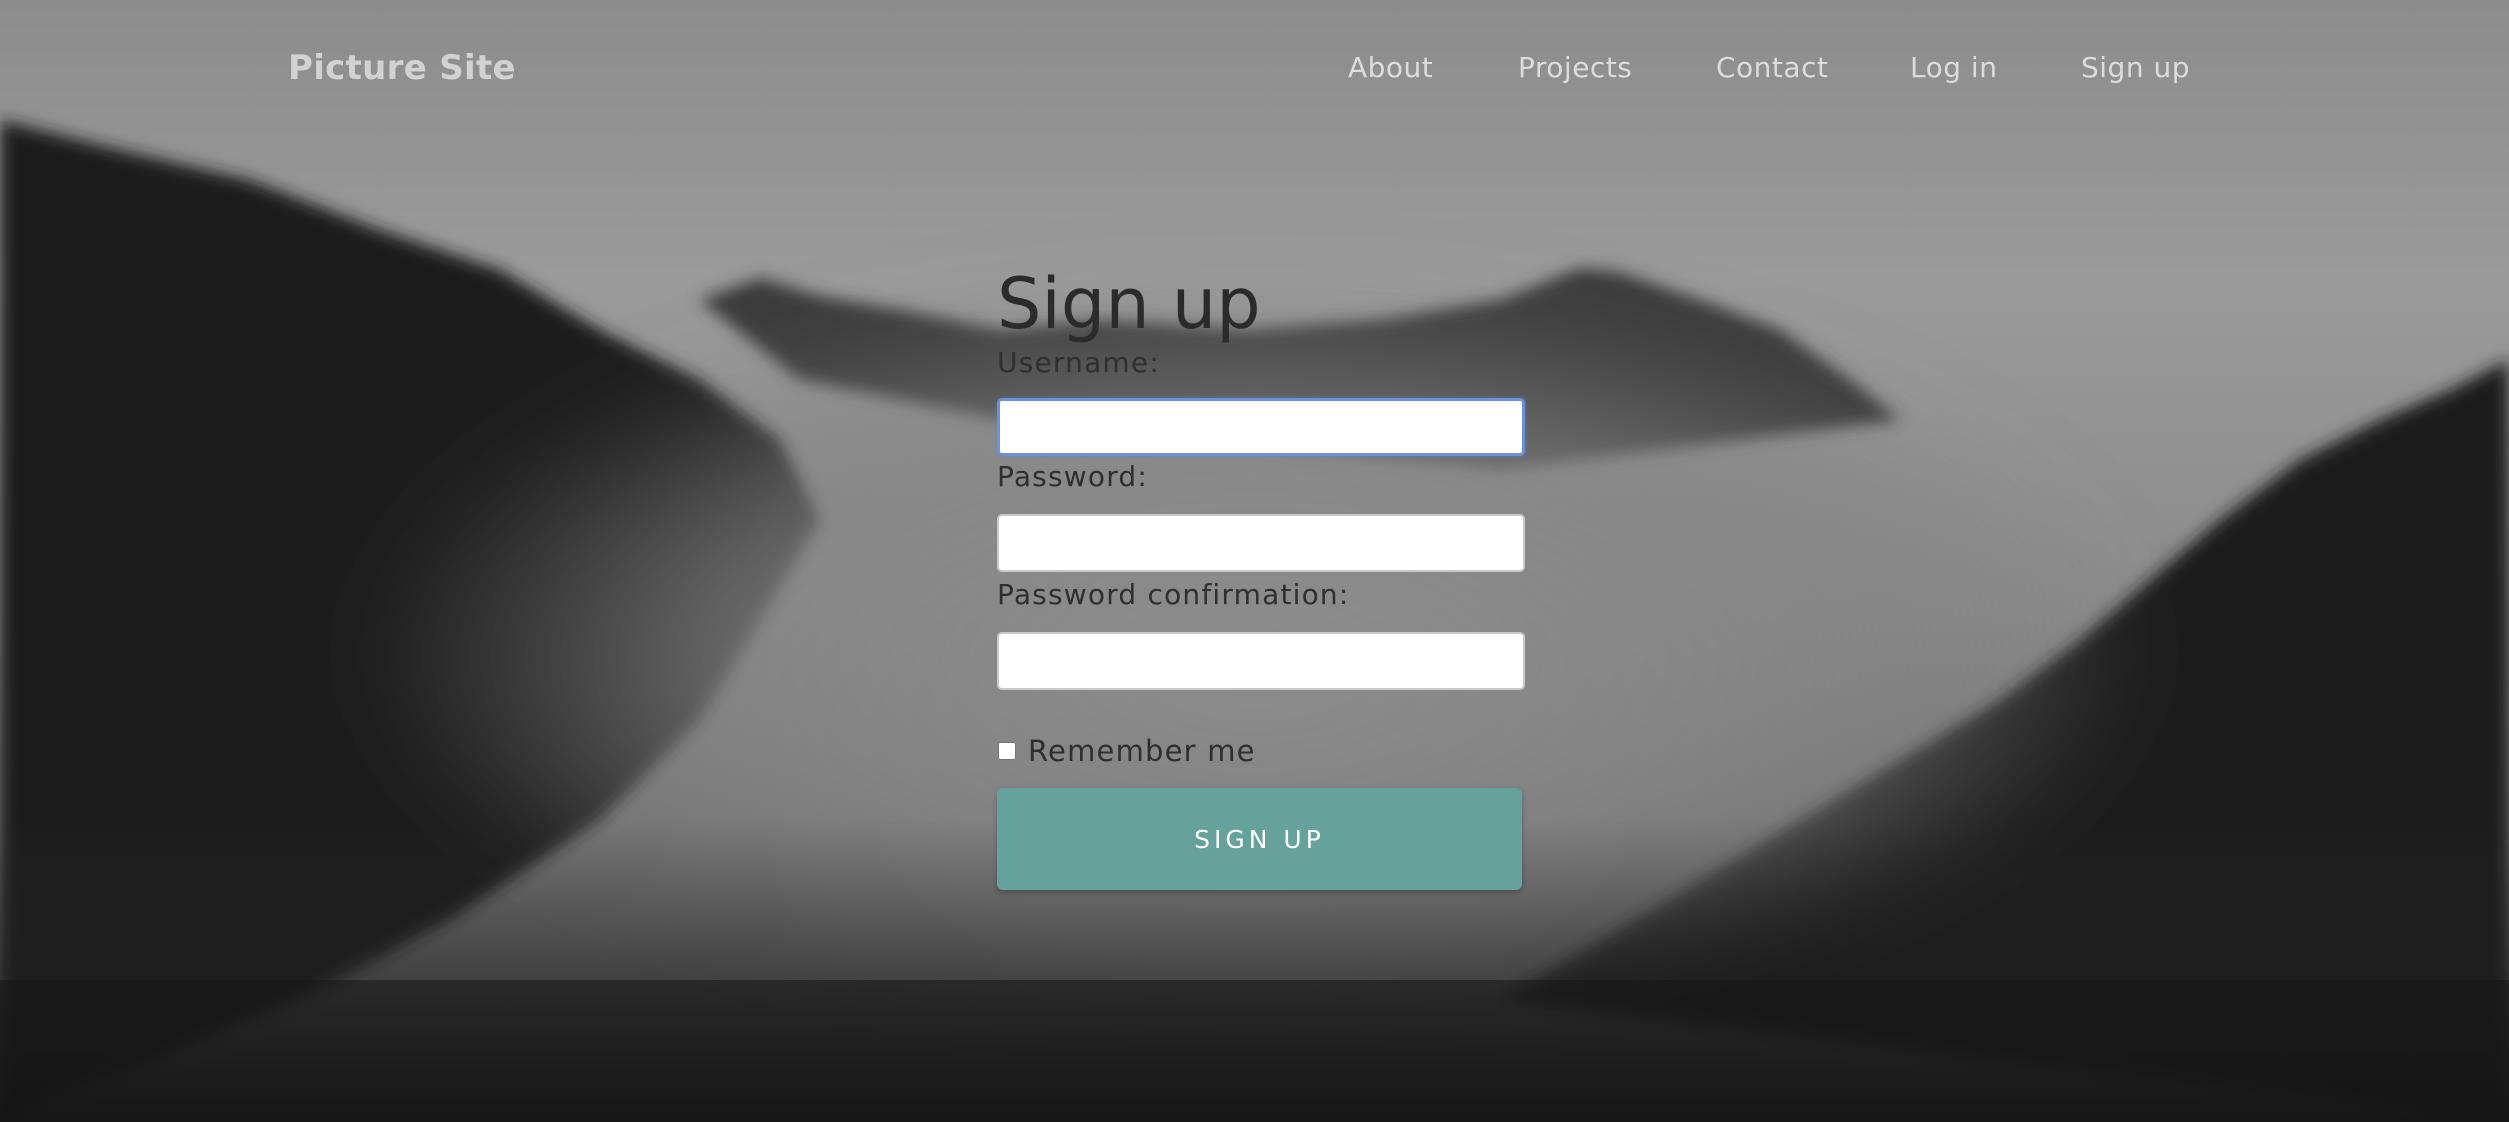  What do you see at coordinates (2135, 67) in the screenshot?
I see `nav-link-sign-up: Sign up` at bounding box center [2135, 67].